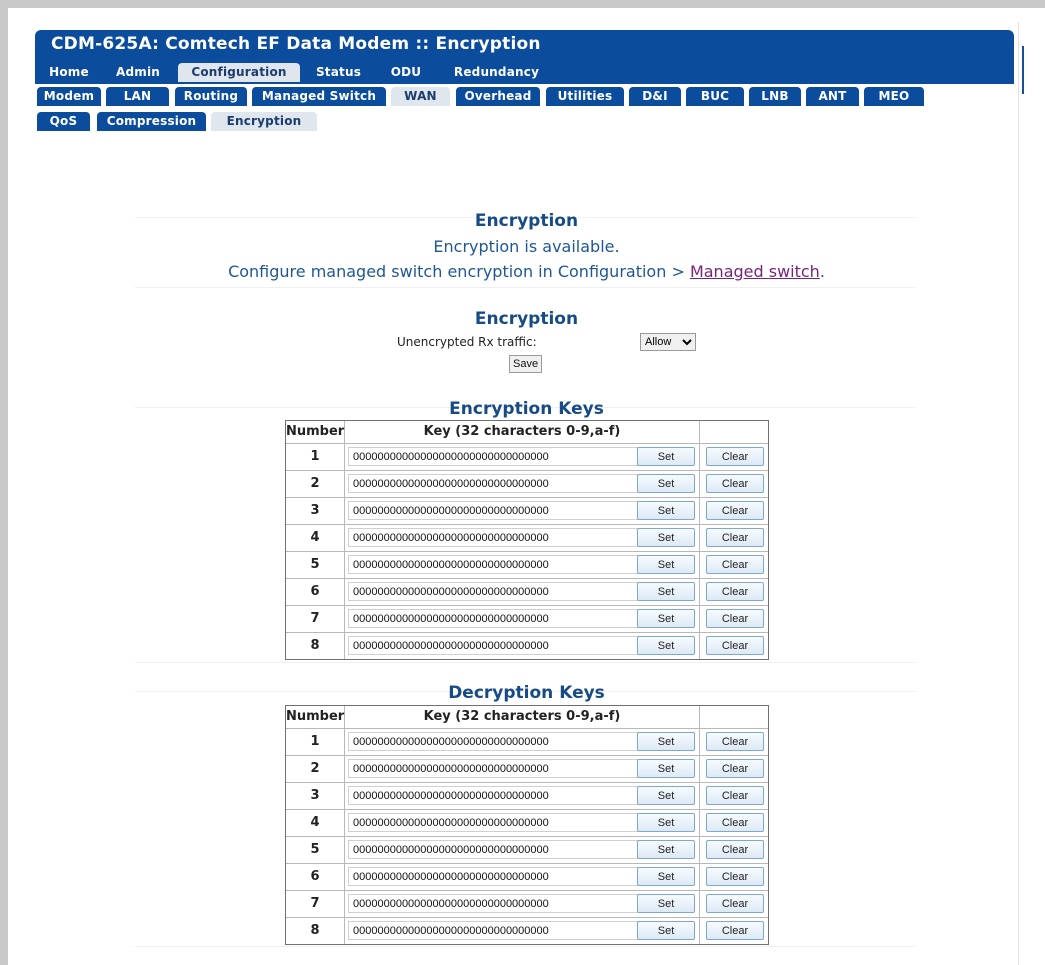 Image resolution: width=1045 pixels, height=965 pixels. I want to click on tab-lan: LAN, so click(137, 96).